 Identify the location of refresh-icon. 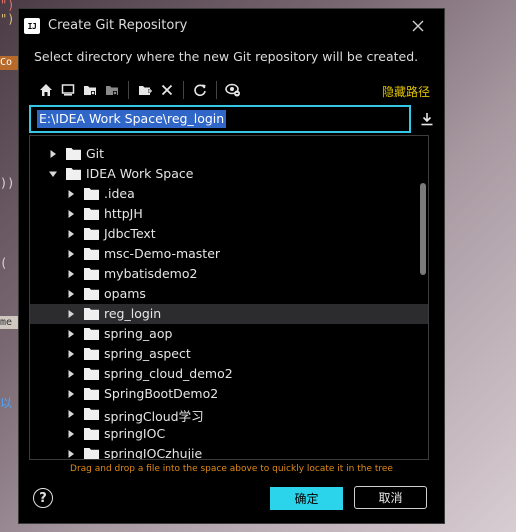
(200, 90).